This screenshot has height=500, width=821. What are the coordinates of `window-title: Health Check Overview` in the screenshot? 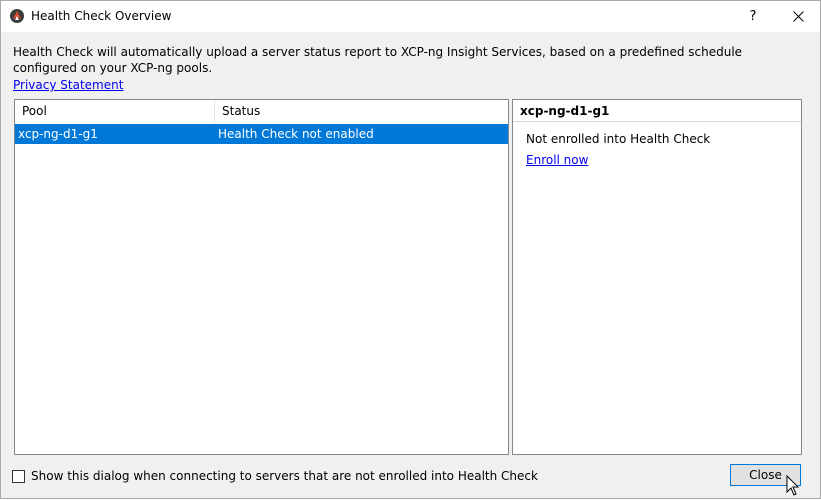 It's located at (101, 16).